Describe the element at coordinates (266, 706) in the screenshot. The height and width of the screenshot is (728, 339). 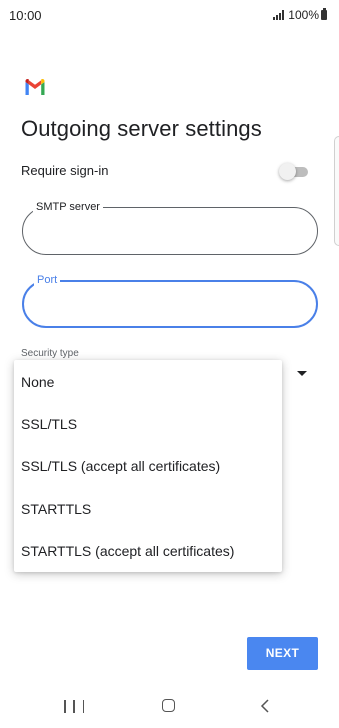
I see `back-icon` at that location.